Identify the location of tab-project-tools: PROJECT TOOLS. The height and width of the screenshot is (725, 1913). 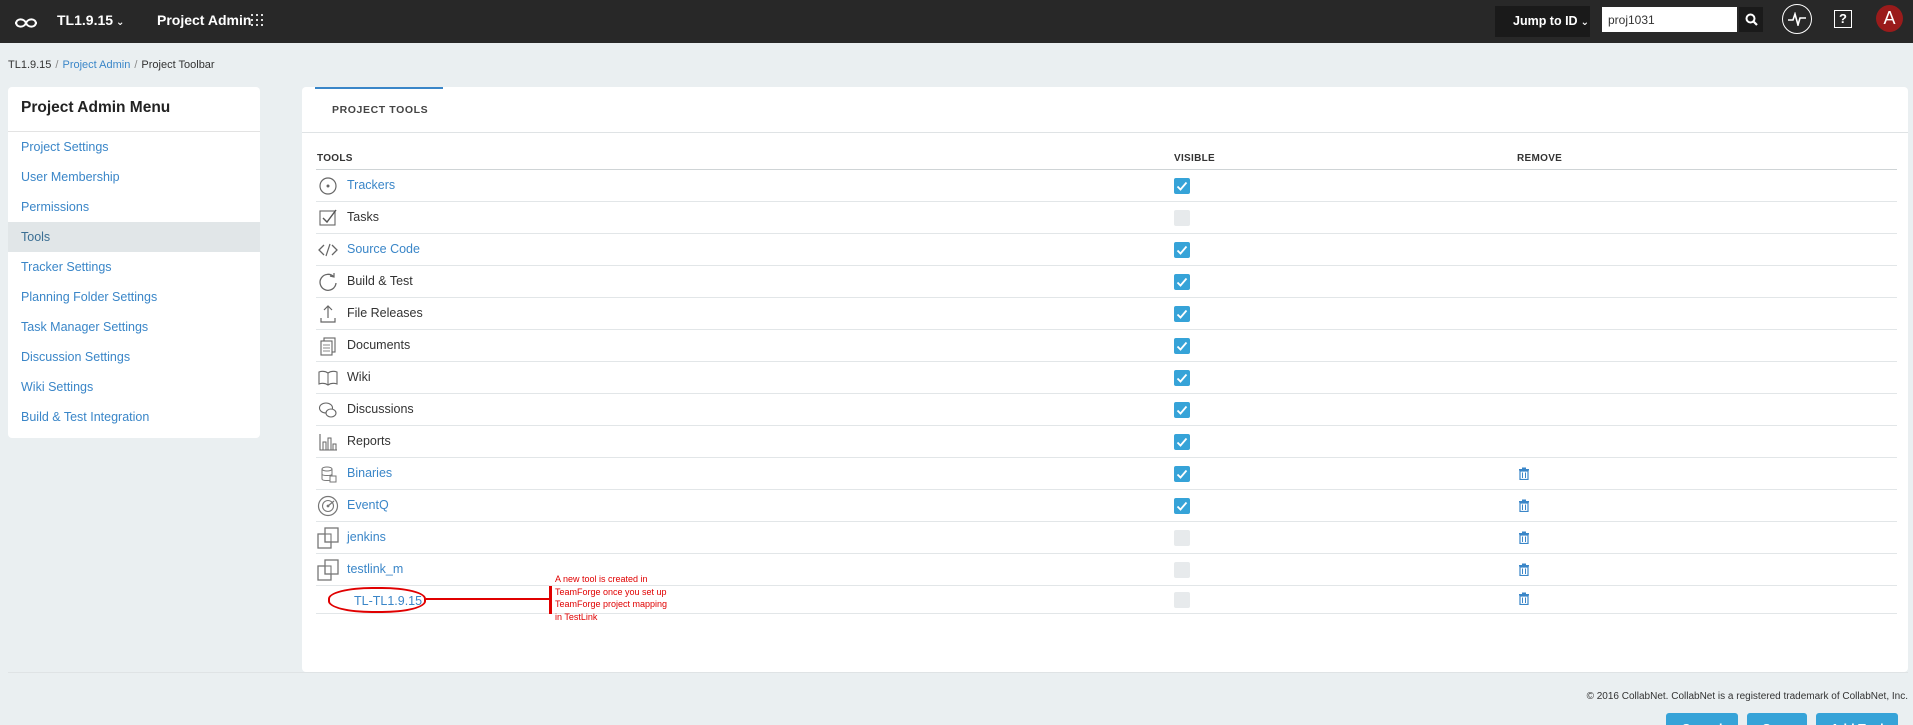
(379, 110).